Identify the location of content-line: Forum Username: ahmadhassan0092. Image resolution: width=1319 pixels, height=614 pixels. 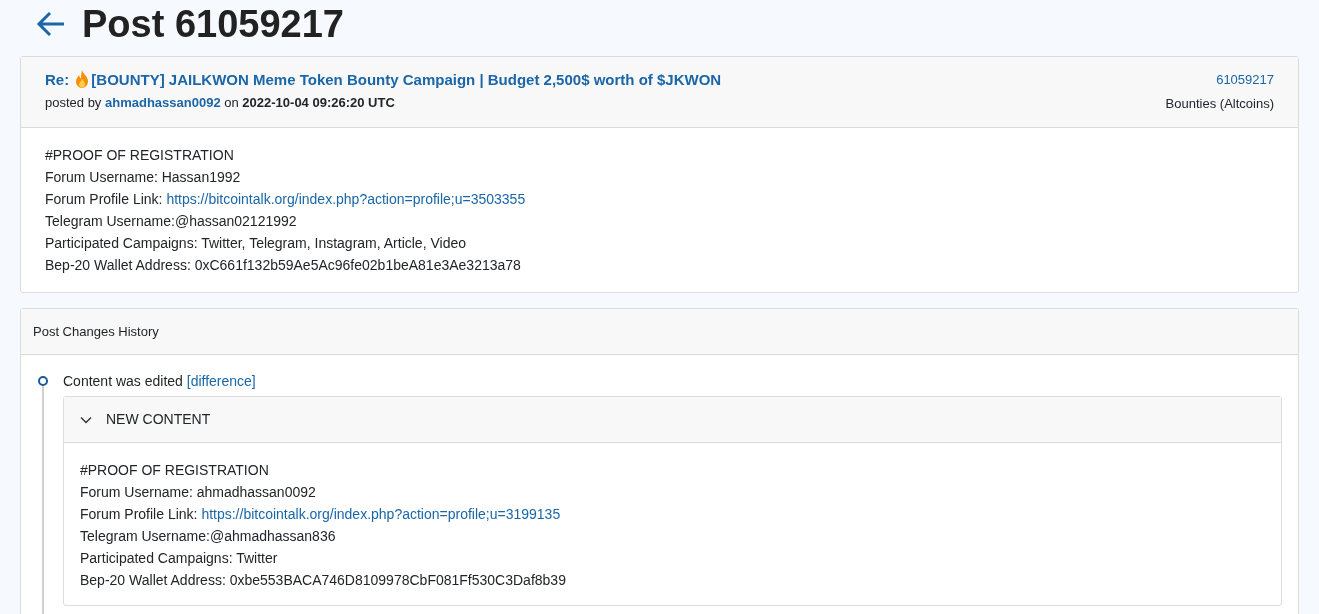
(198, 492).